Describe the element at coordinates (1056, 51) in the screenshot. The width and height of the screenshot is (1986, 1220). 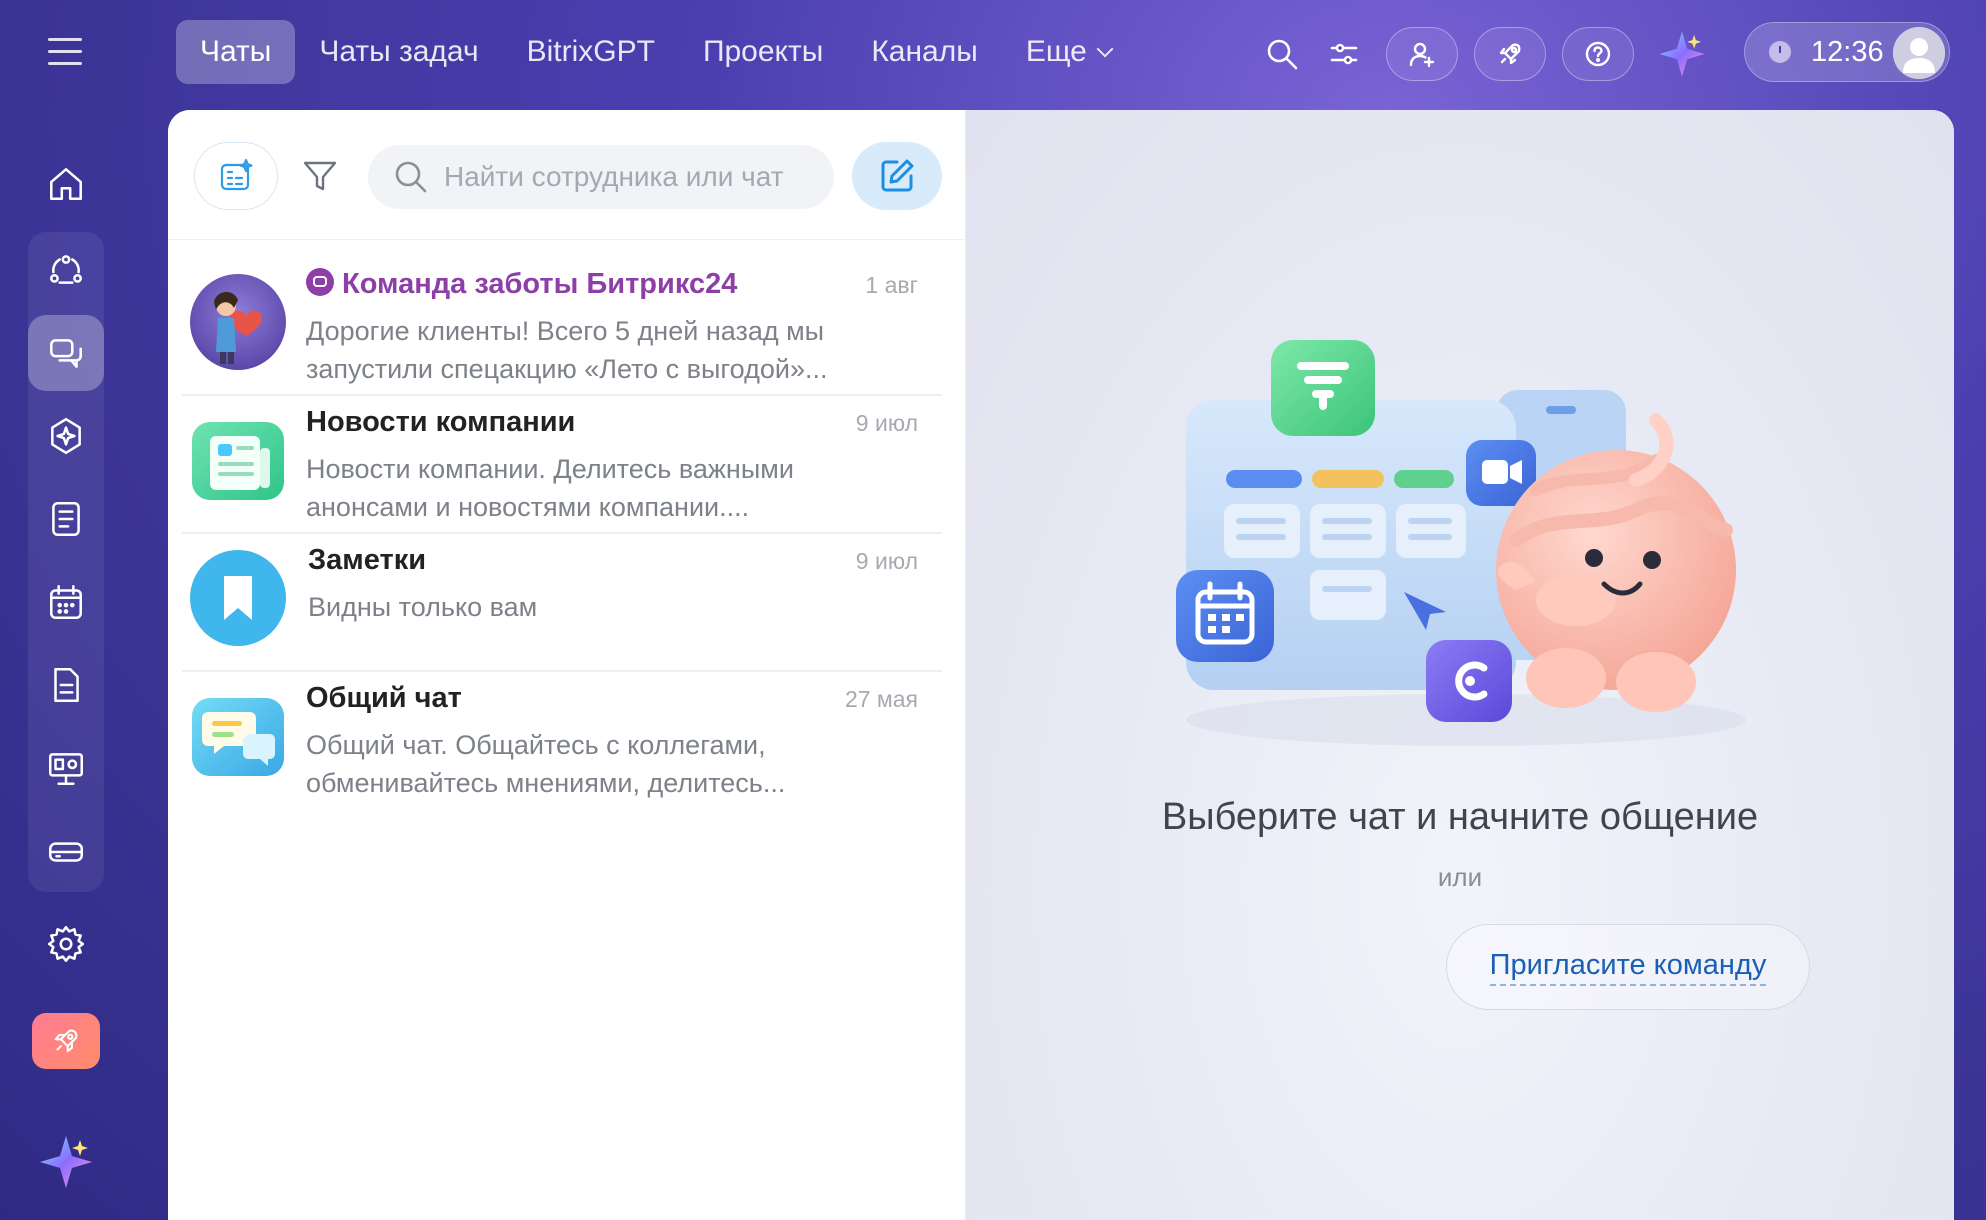
I see `tab-more-label: Еще` at that location.